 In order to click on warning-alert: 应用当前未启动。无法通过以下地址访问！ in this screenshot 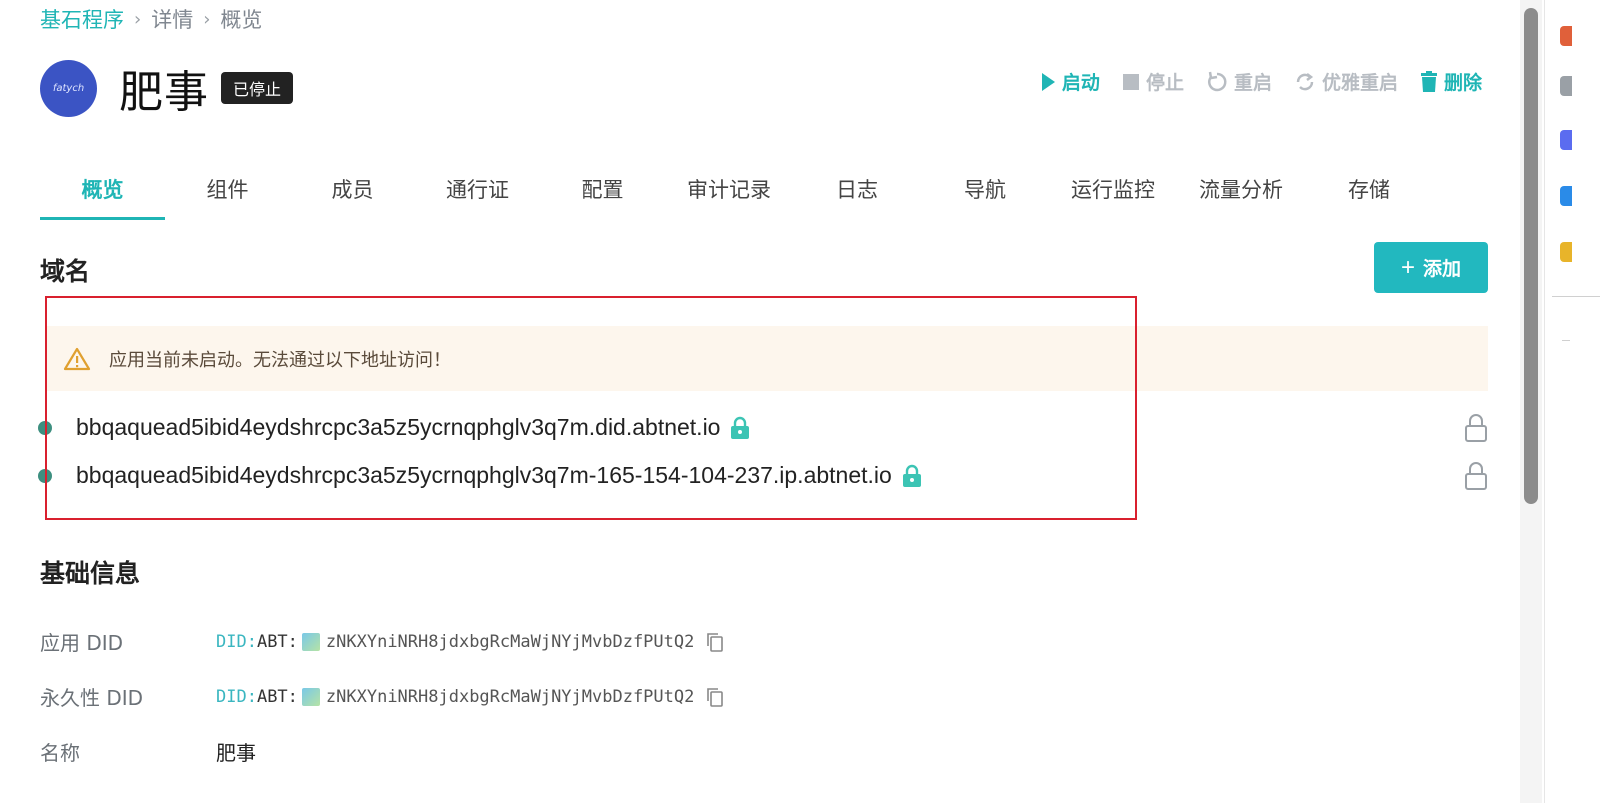, I will do `click(767, 358)`.